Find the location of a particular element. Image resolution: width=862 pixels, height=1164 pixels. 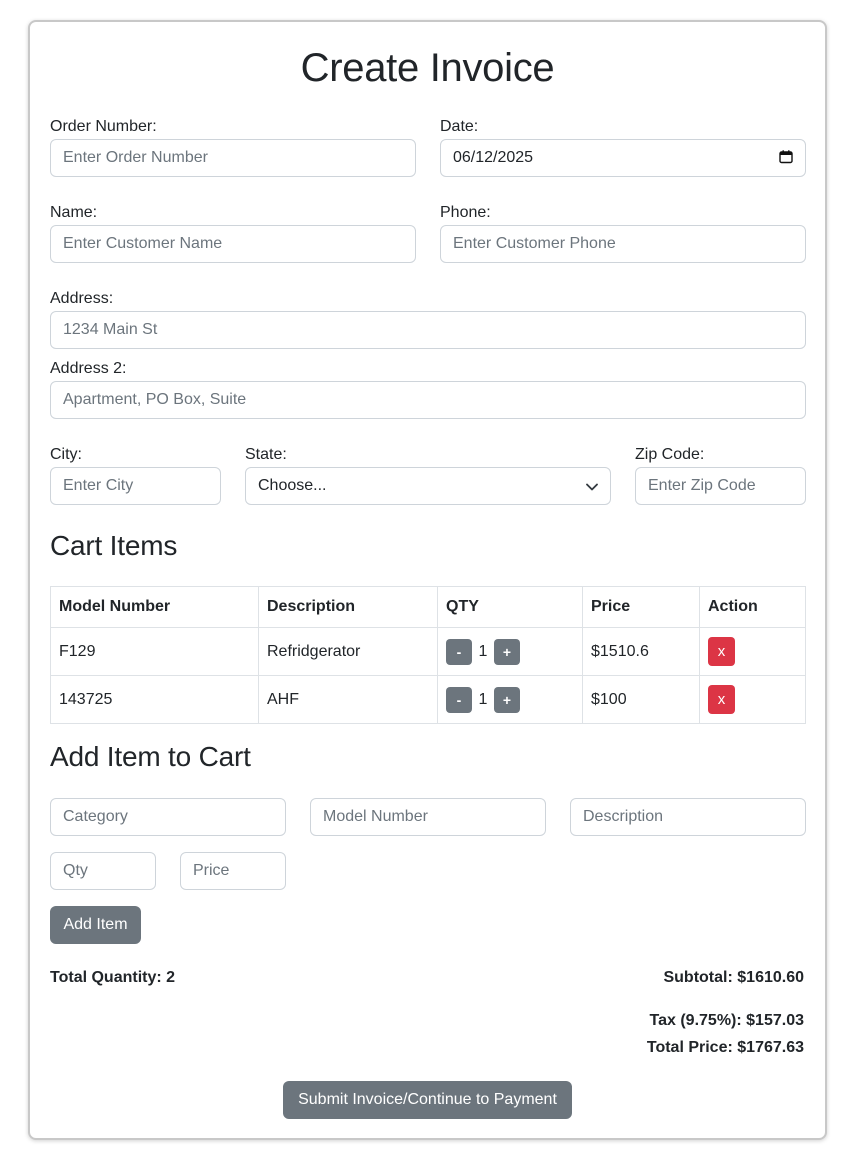

cell-description: AHF is located at coordinates (348, 699).